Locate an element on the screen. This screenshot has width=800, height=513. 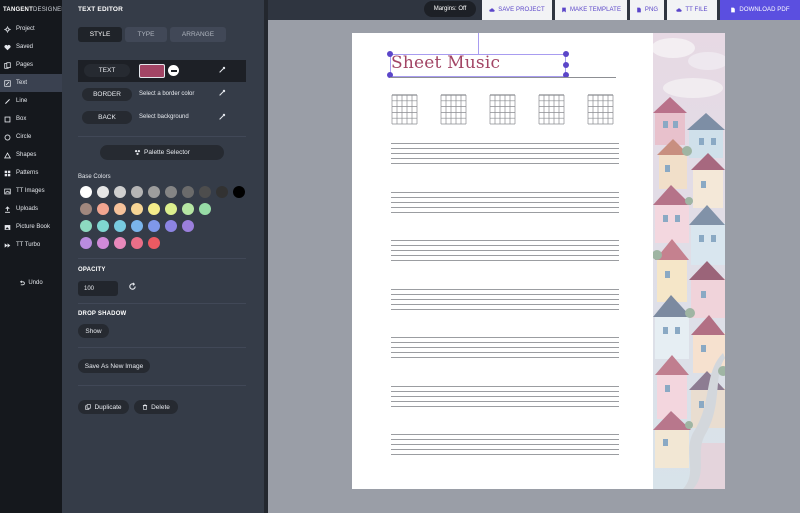
palette-selector-button: Palette Selector is located at coordinates (162, 152).